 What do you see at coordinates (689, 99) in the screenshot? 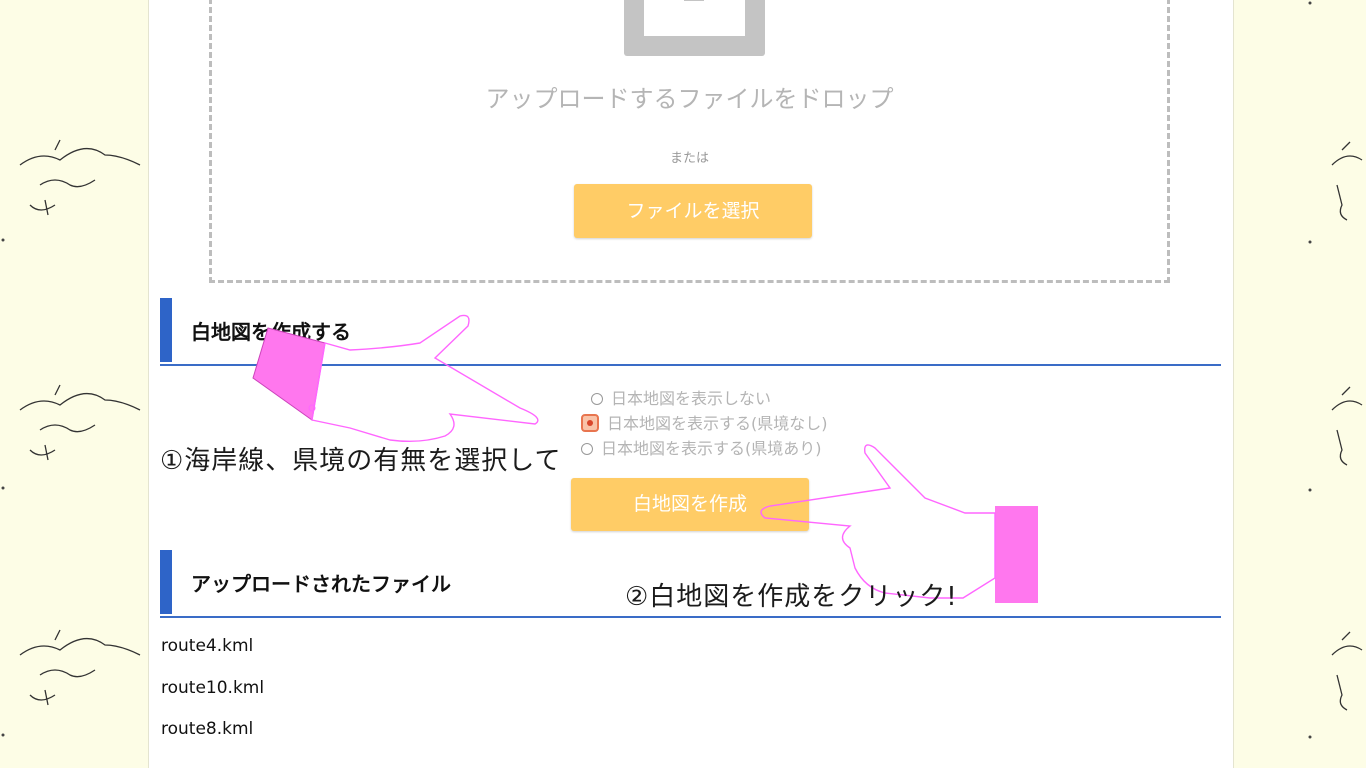
I see `drop-instruction: アップロードするファイルをドロップ` at bounding box center [689, 99].